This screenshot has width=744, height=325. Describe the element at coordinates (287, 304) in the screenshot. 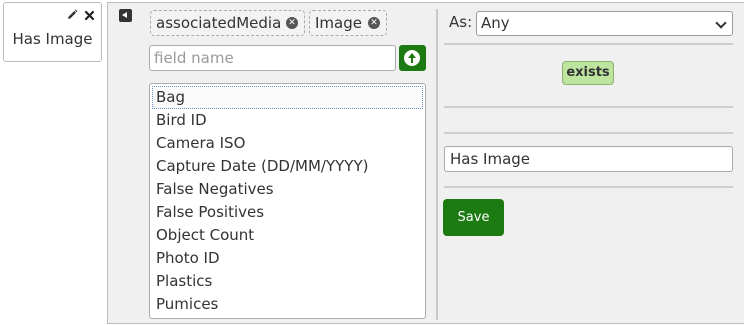

I see `field-option: Pumices` at that location.